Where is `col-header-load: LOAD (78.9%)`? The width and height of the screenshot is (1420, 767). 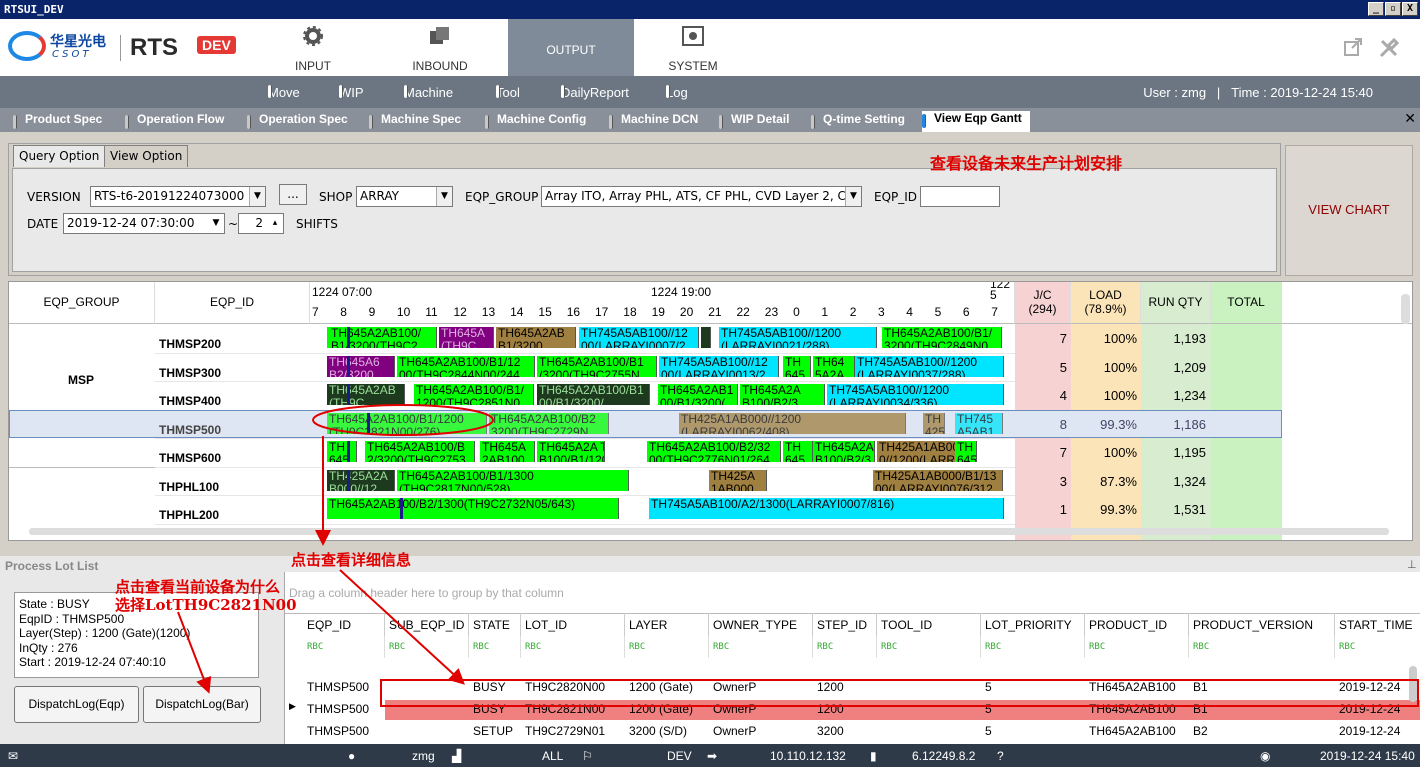
col-header-load: LOAD (78.9%) is located at coordinates (1106, 303).